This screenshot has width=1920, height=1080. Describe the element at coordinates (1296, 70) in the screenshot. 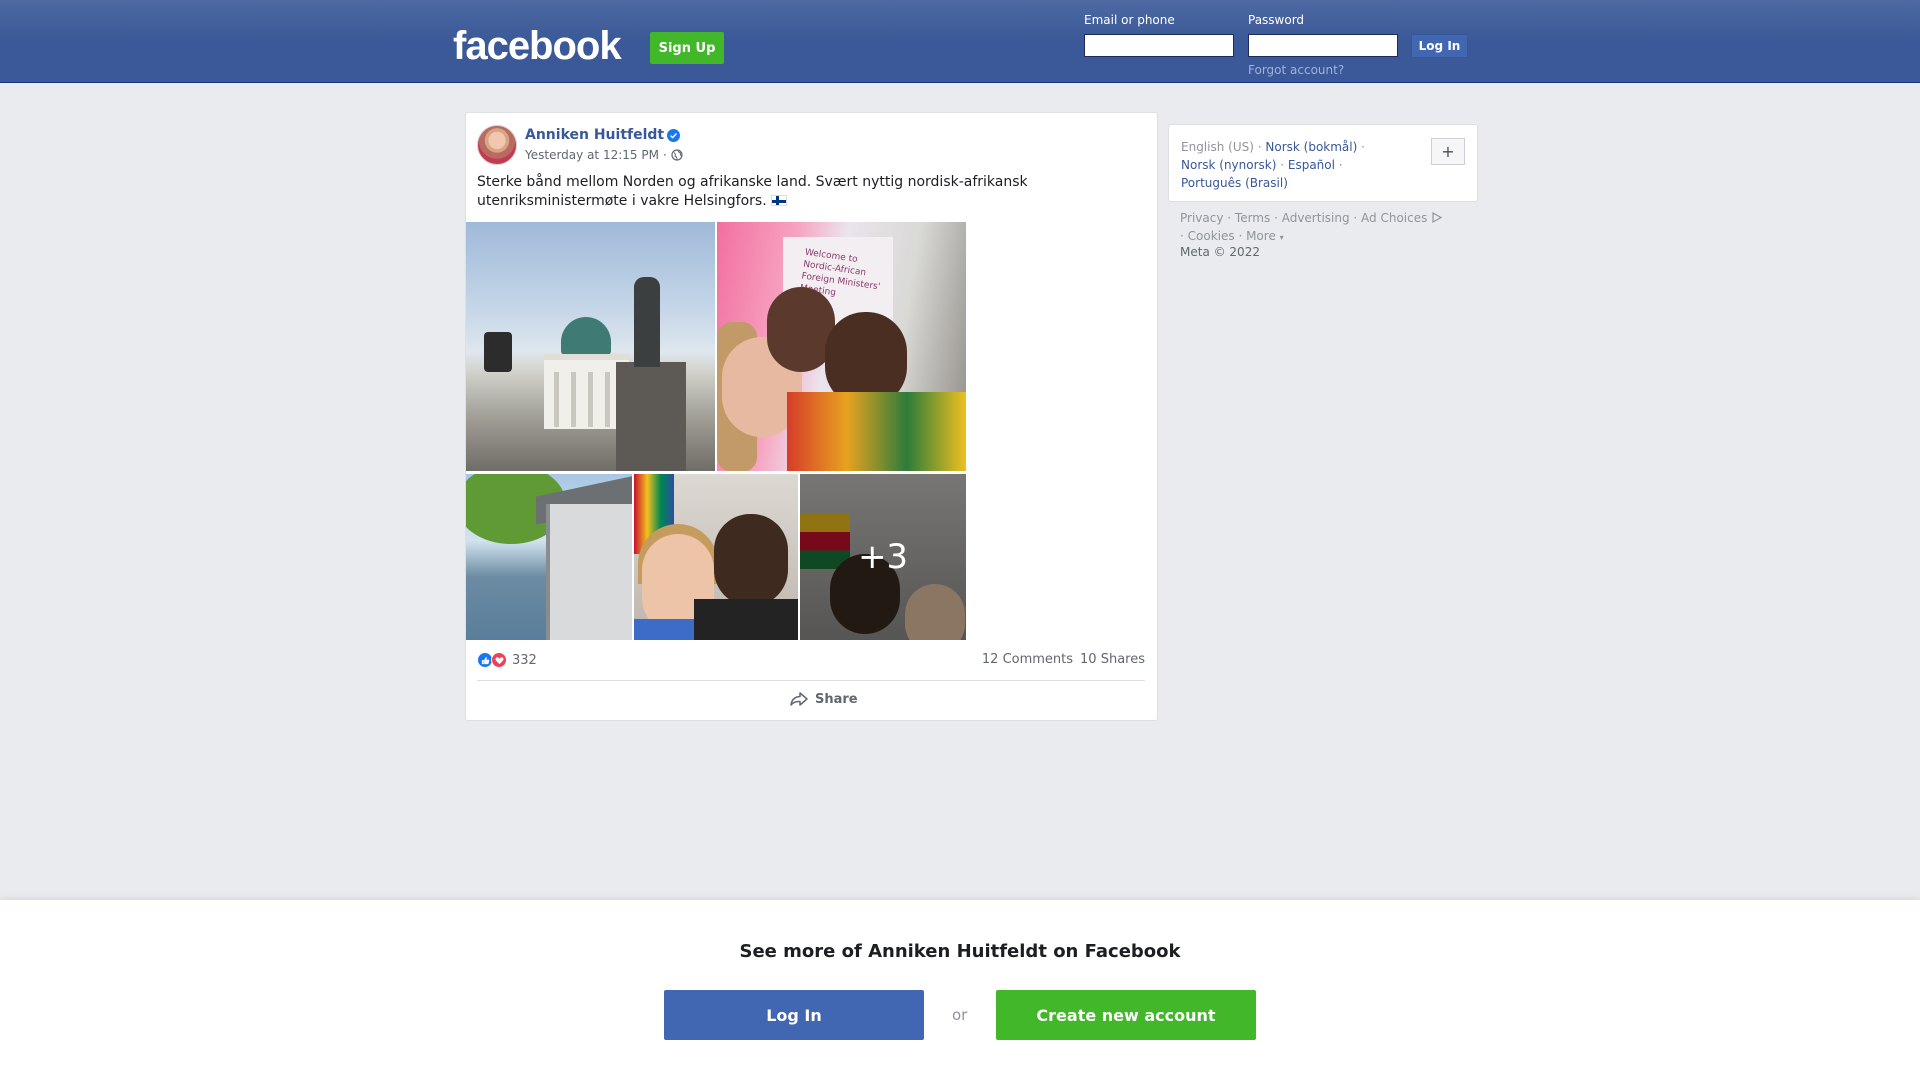

I see `forgot-account-link: Forgot account?` at that location.